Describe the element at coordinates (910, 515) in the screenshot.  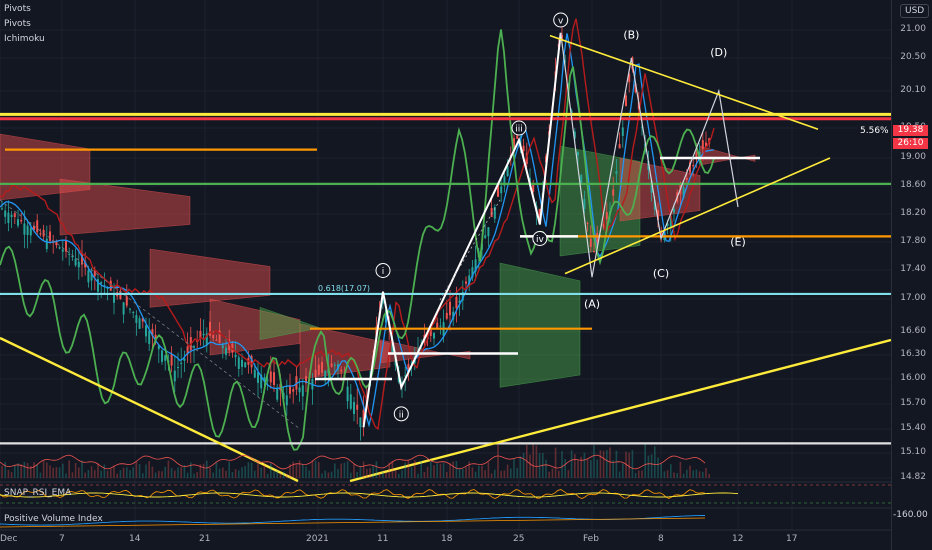
I see `rsi-axis-value: -160.00` at that location.